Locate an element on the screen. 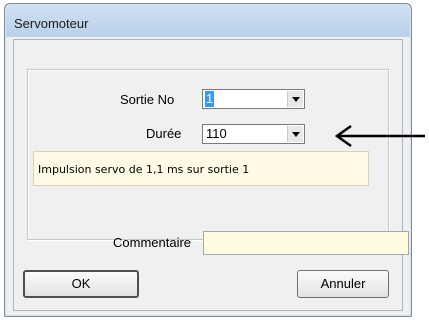 Image resolution: width=429 pixels, height=325 pixels. sortie-no-combobox: 1 is located at coordinates (253, 99).